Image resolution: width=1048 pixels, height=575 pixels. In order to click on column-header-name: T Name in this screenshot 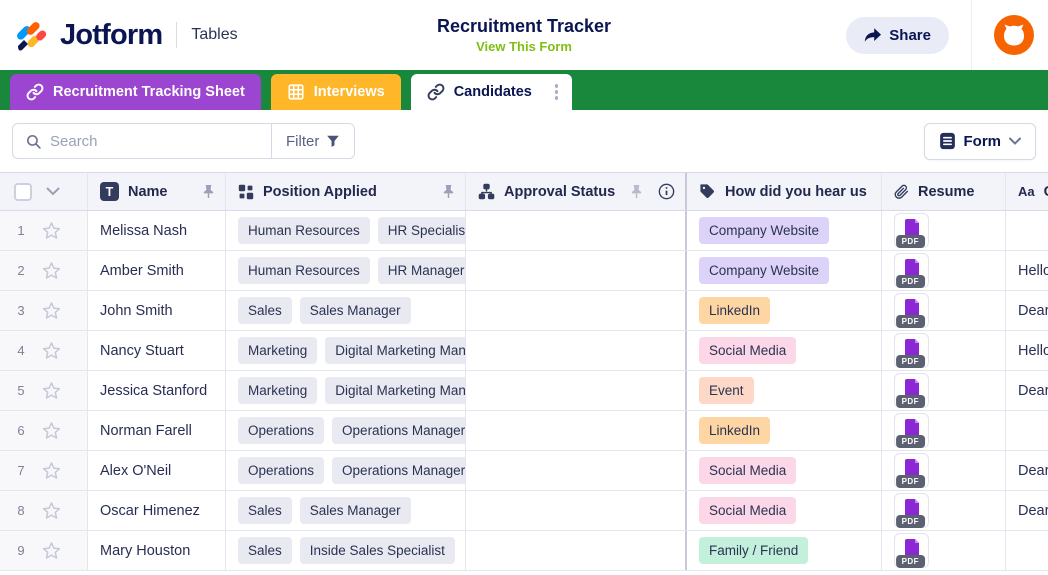, I will do `click(157, 191)`.